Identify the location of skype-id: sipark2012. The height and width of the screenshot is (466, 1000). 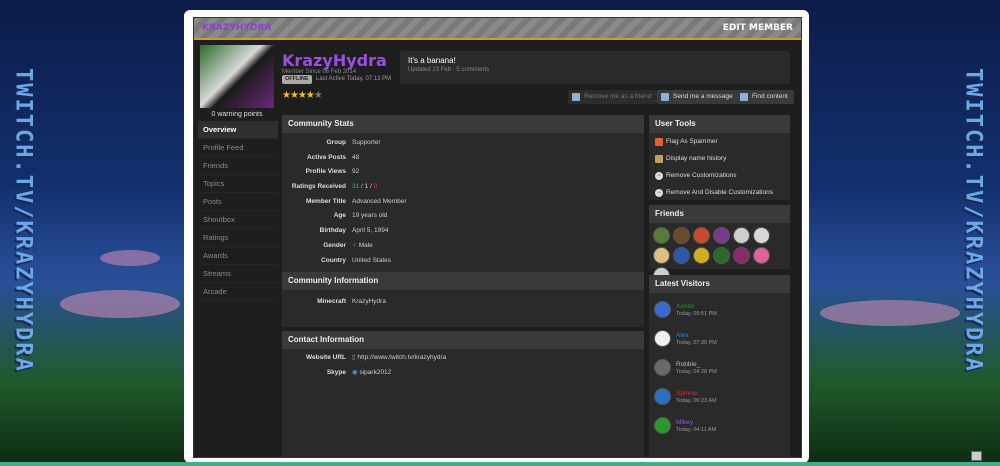
(375, 372).